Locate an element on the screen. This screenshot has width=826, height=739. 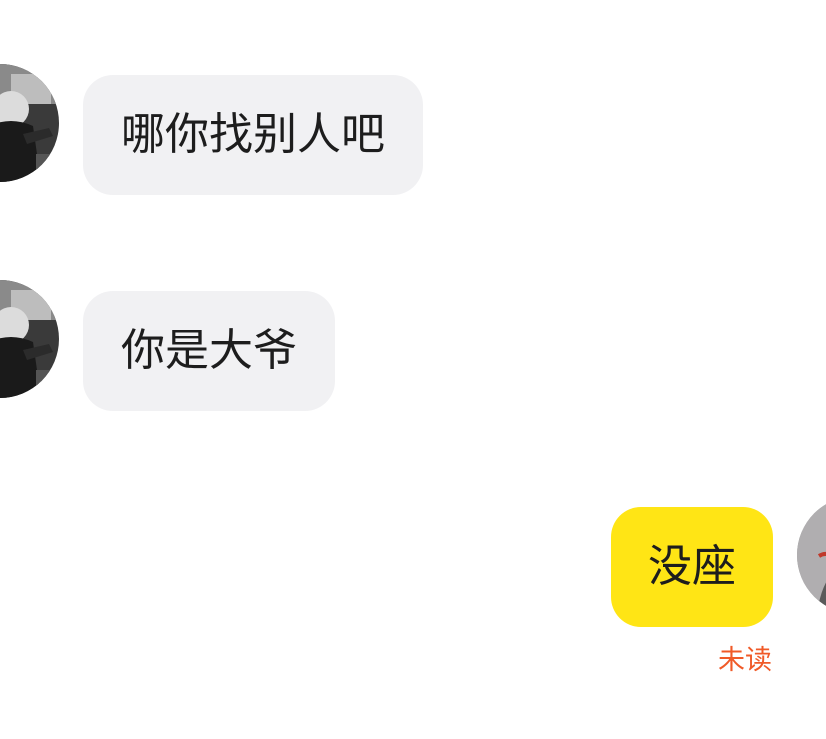
incoming-message-bubble: 哪你找别人吧 is located at coordinates (253, 135).